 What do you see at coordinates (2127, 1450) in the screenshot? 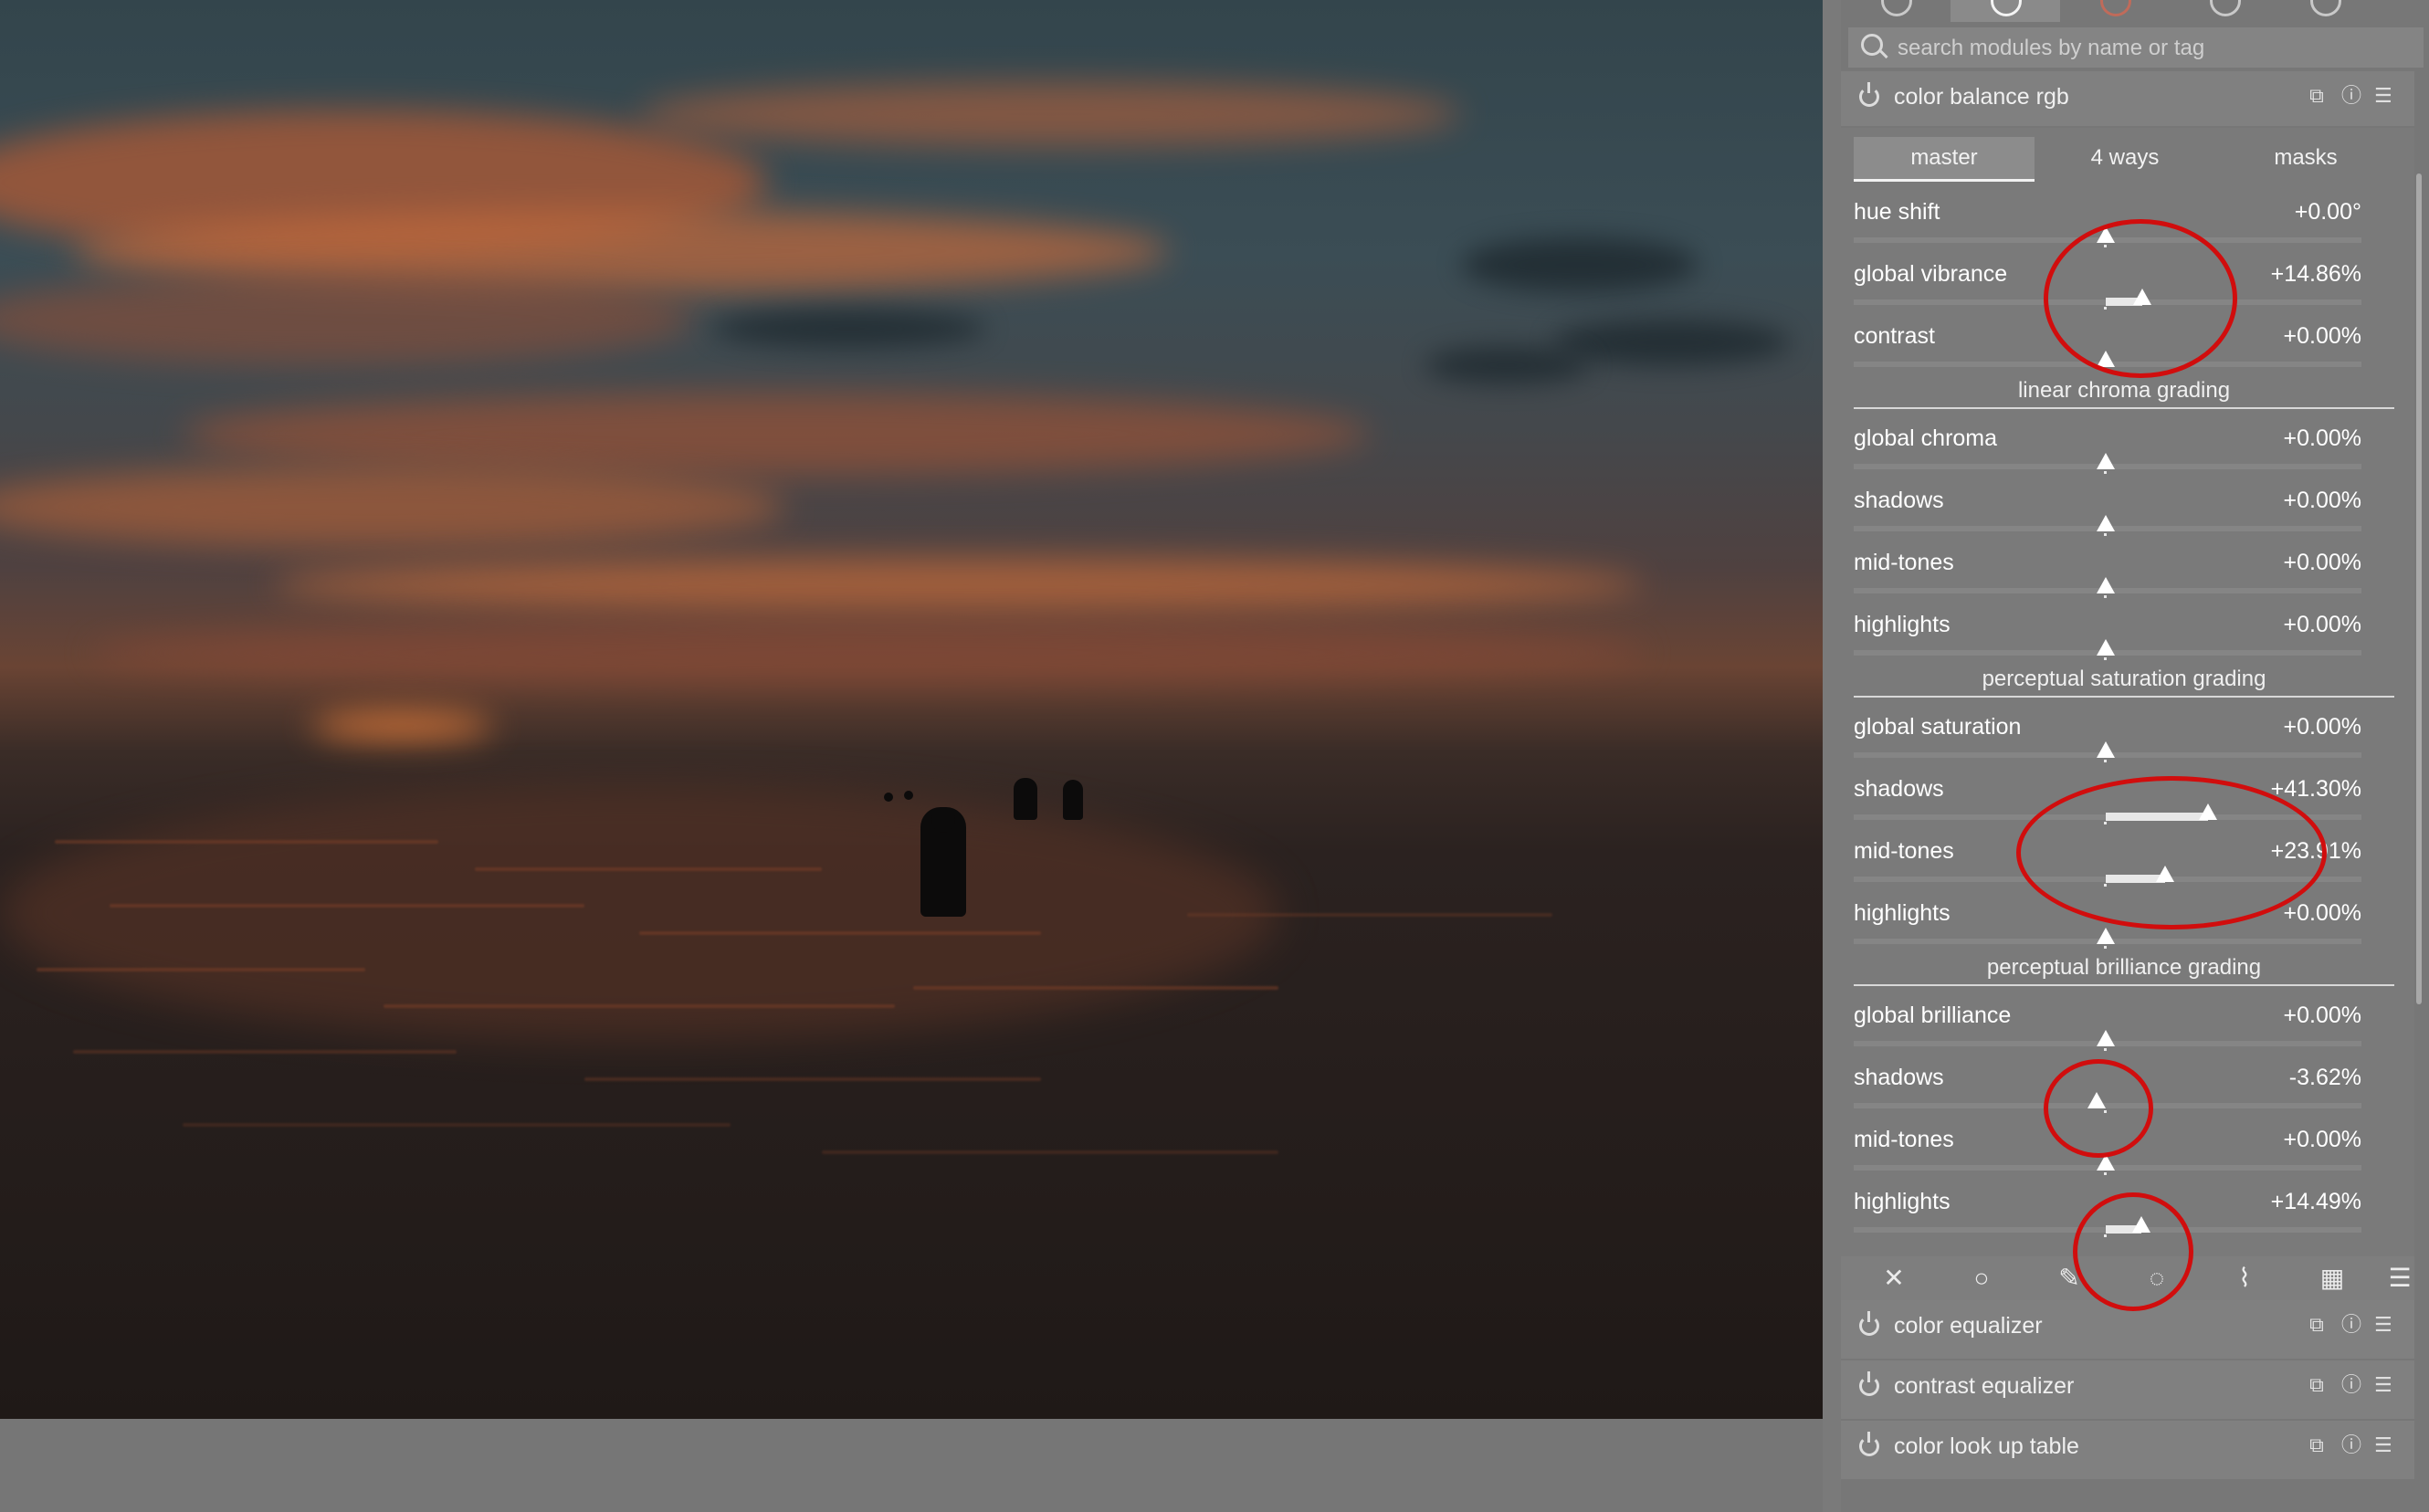
I see `module-header-color-look-up-table: color look up table ⧉ ⓘ ☰` at bounding box center [2127, 1450].